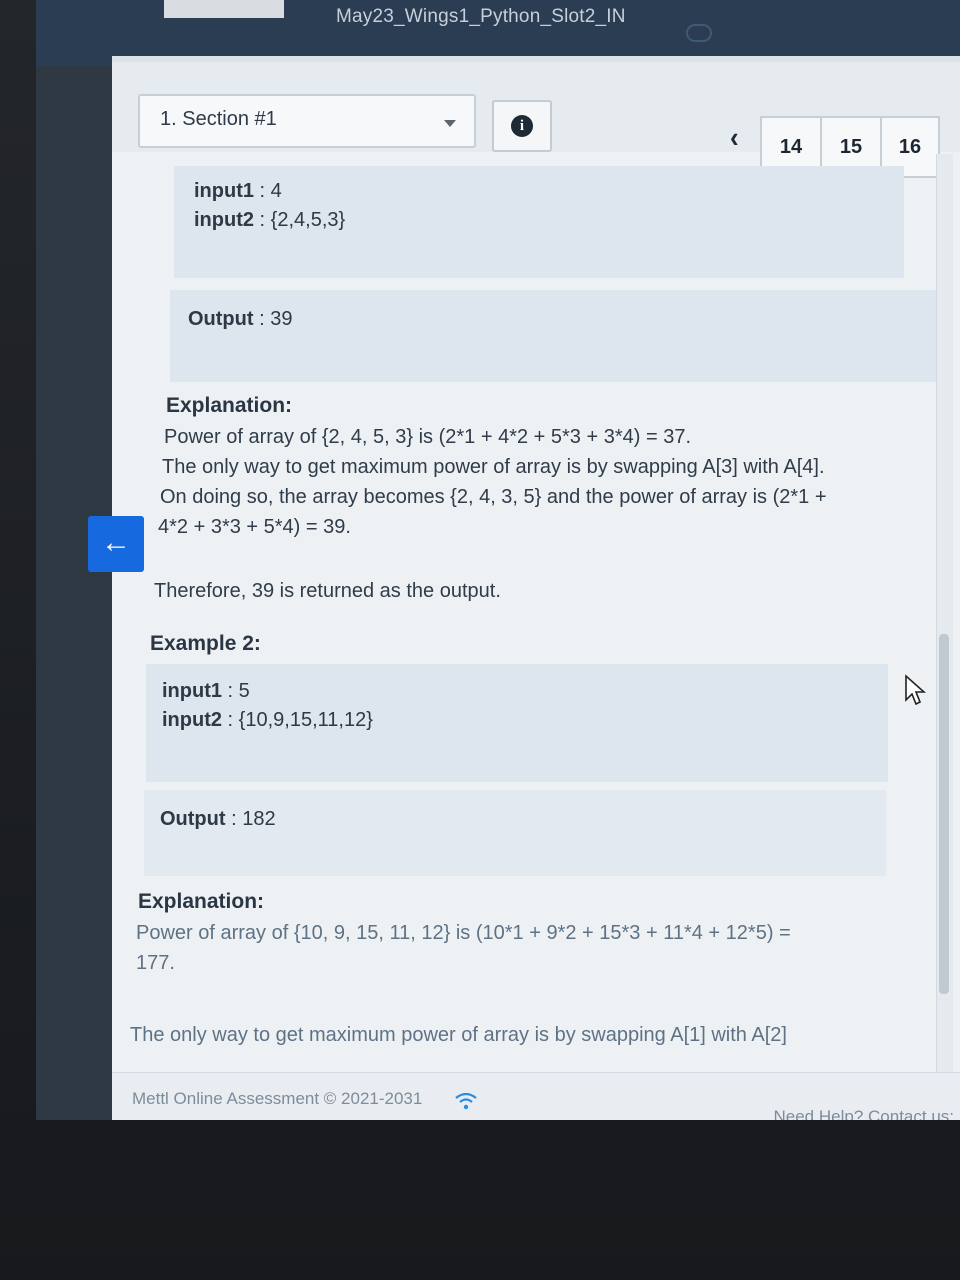  What do you see at coordinates (553, 319) in the screenshot?
I see `example1-output-row: Output : 39` at bounding box center [553, 319].